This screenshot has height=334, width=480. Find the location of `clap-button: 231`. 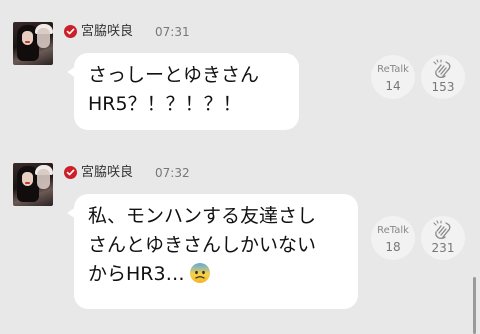

clap-button: 231 is located at coordinates (443, 238).